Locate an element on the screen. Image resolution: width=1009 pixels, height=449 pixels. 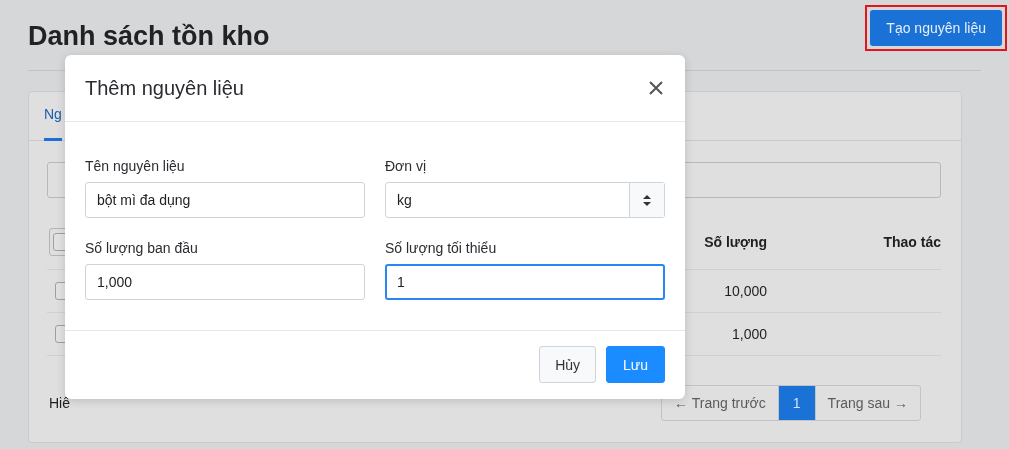
unit-select: kg is located at coordinates (525, 200).